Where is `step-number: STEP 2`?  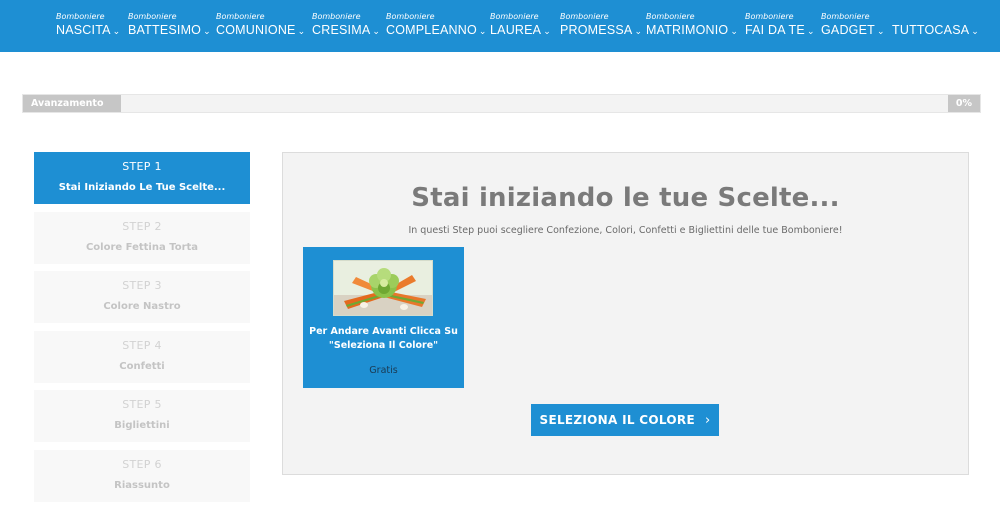
step-number: STEP 2 is located at coordinates (142, 226).